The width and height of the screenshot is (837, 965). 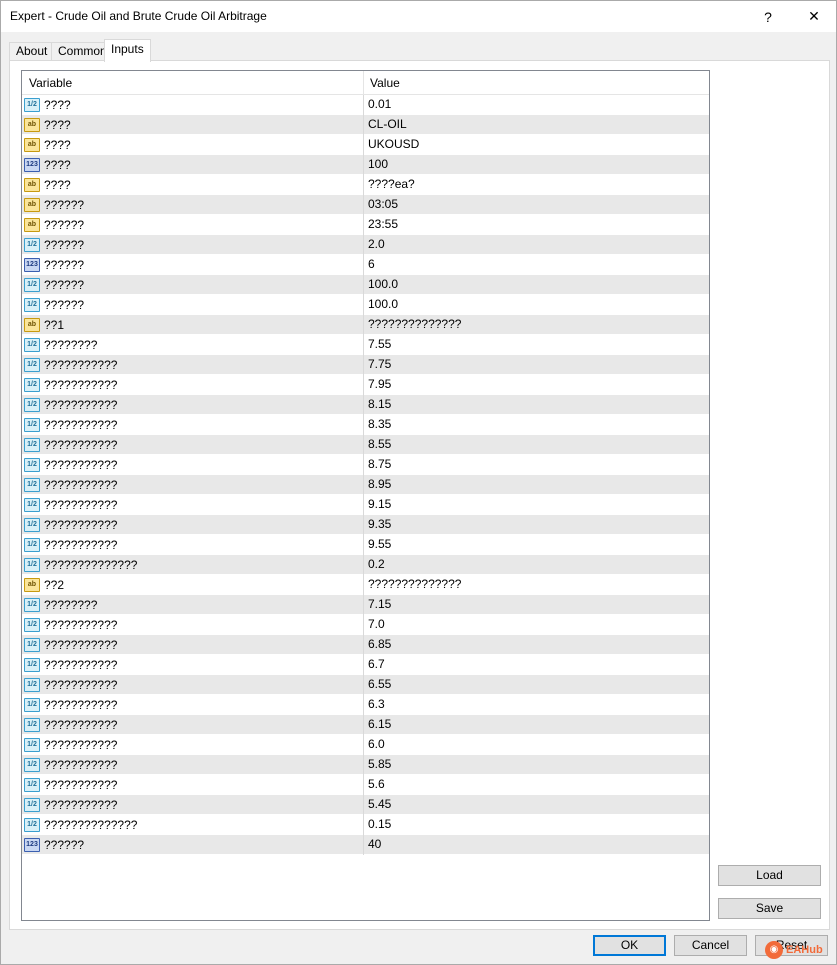 I want to click on table-row: ab ??1??????????????, so click(x=365, y=325).